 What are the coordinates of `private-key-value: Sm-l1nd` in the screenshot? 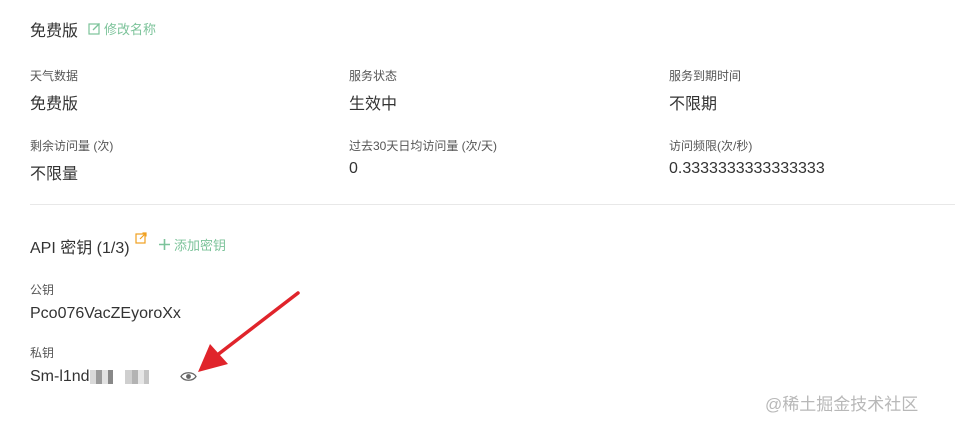 It's located at (89, 377).